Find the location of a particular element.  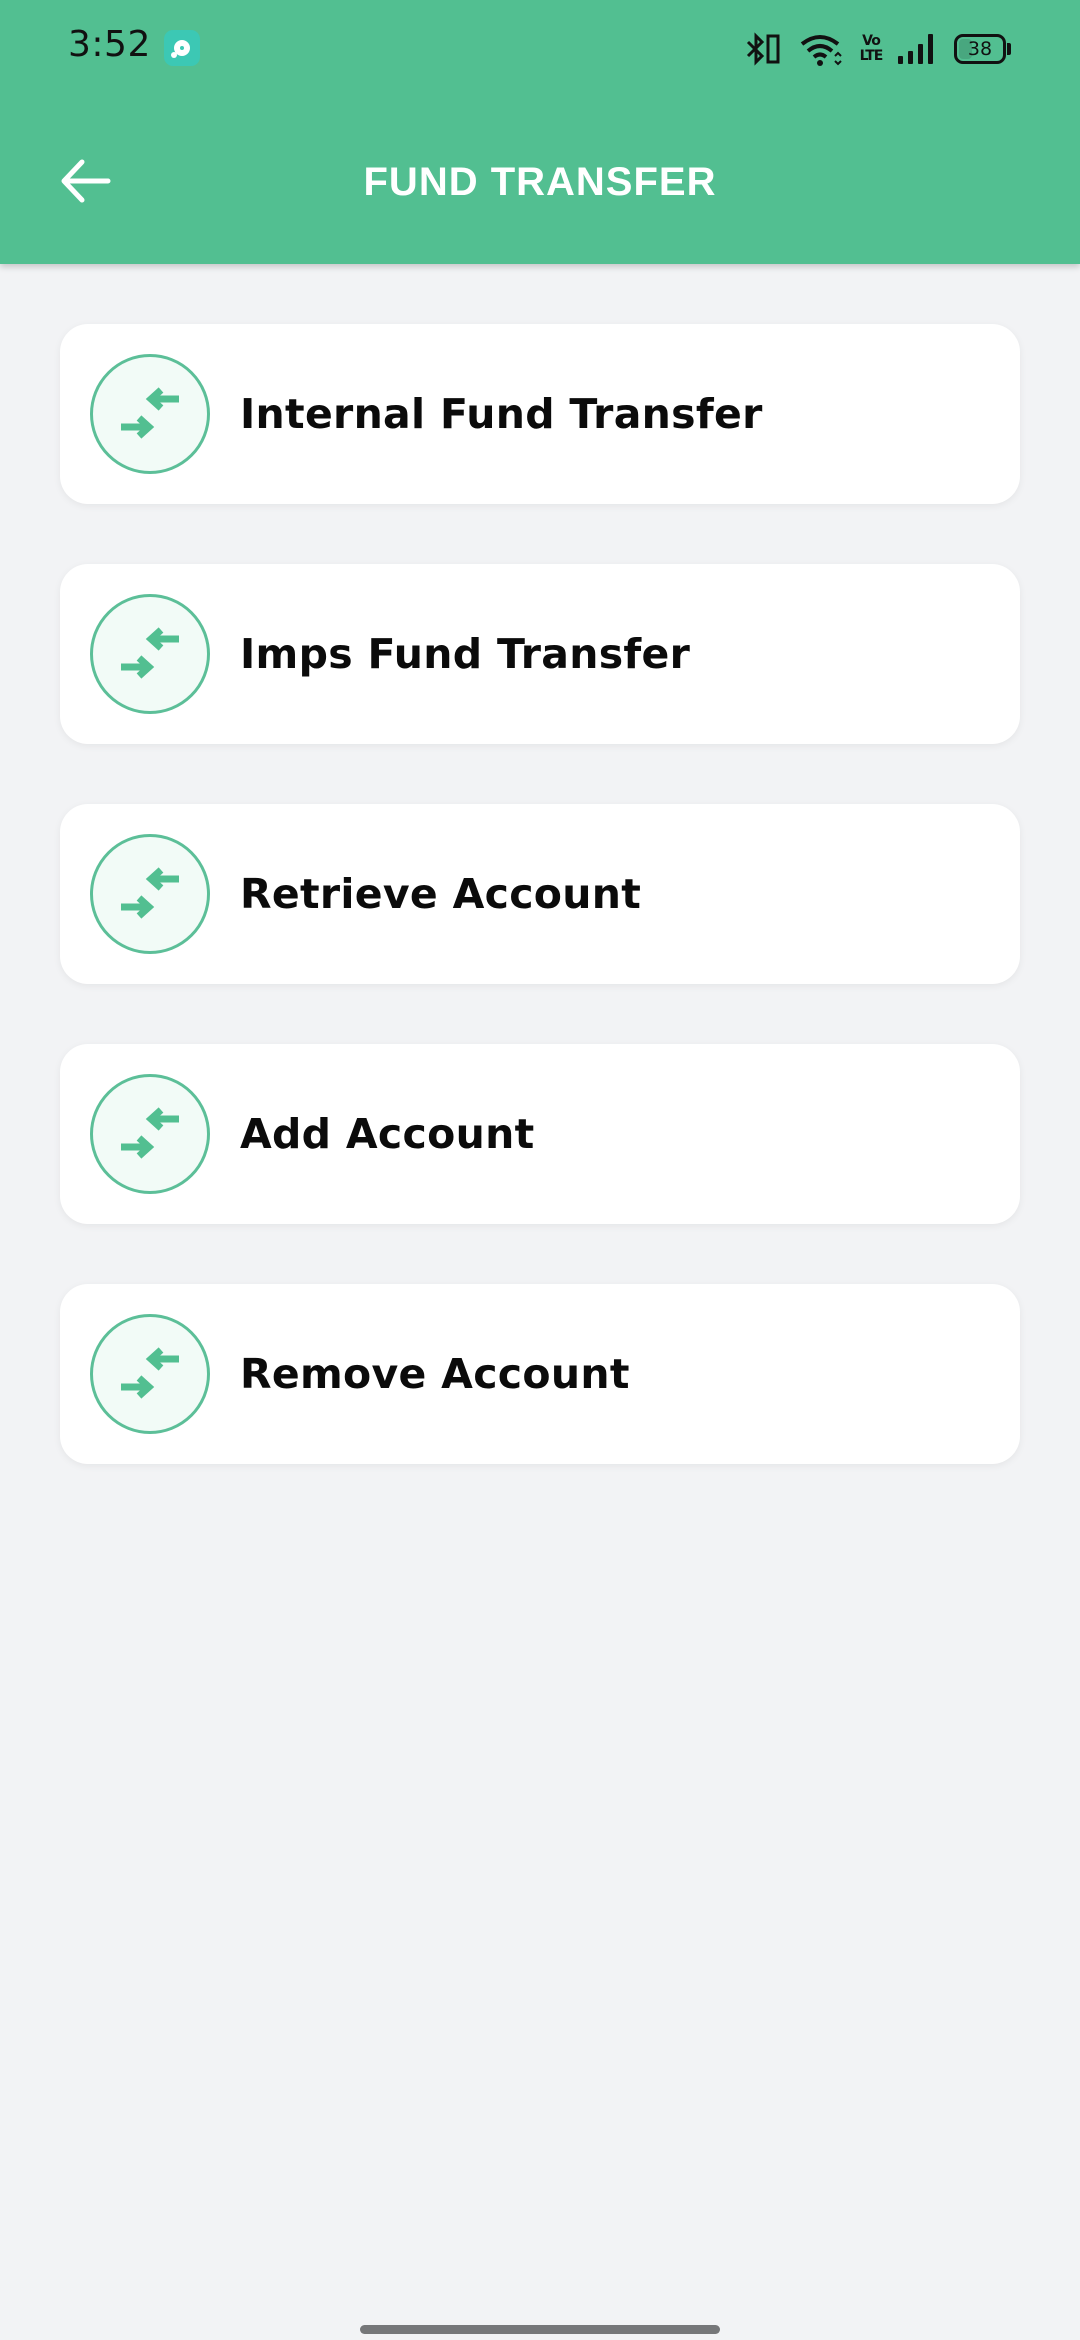

menu-item-internal-fund-transfer: Internal Fund Transfer is located at coordinates (540, 414).